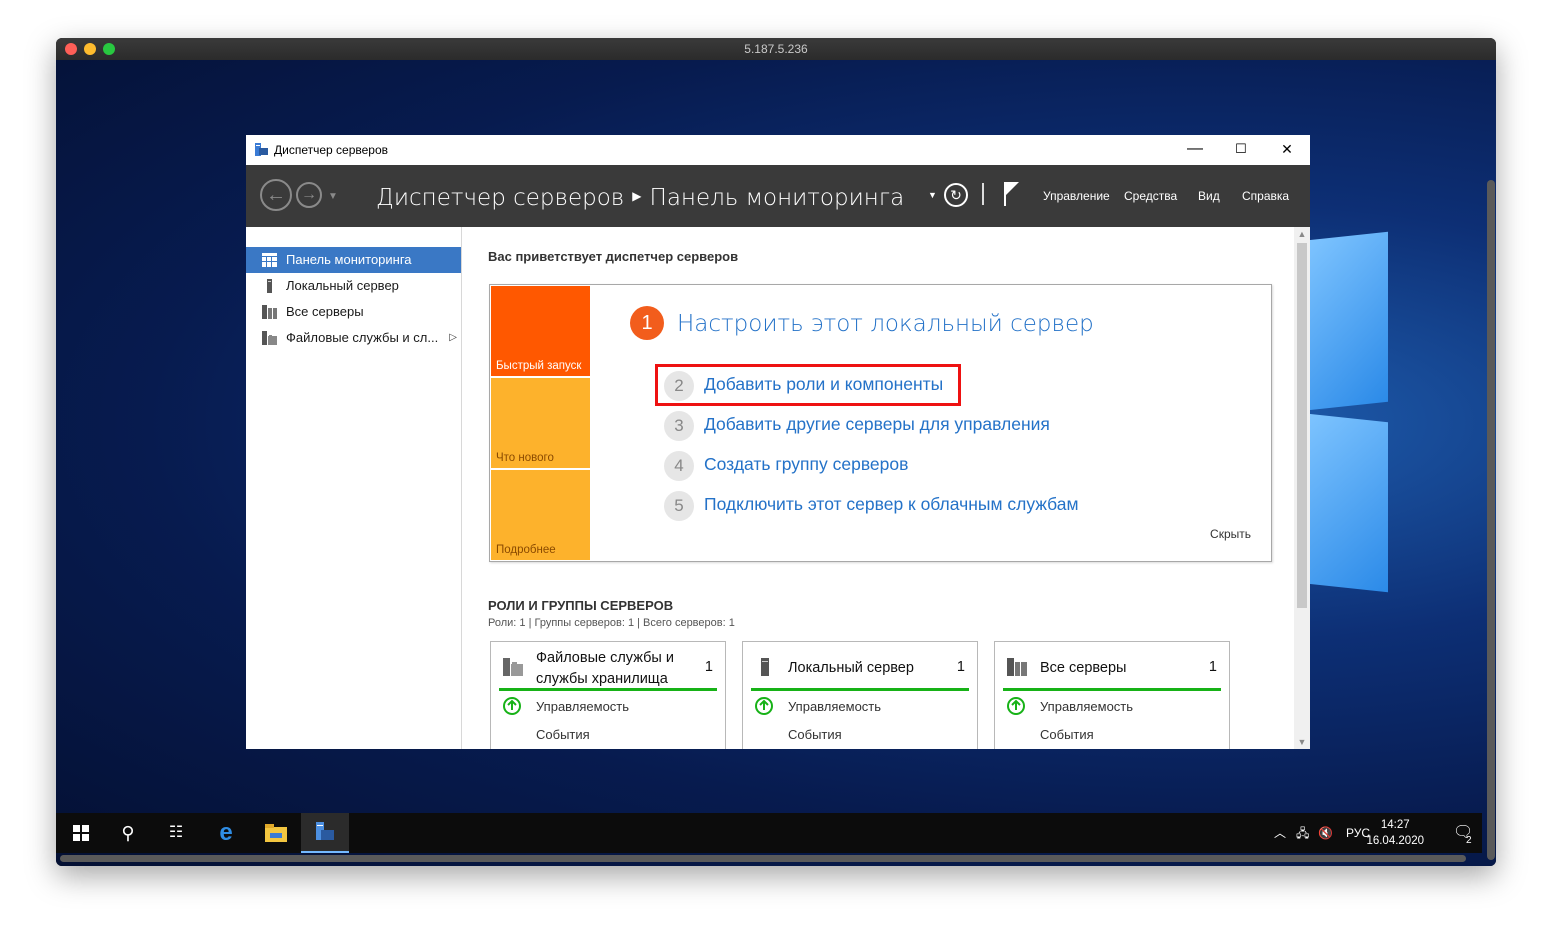 The image size is (1552, 941). Describe the element at coordinates (1195, 150) in the screenshot. I see `minimize-button: —` at that location.